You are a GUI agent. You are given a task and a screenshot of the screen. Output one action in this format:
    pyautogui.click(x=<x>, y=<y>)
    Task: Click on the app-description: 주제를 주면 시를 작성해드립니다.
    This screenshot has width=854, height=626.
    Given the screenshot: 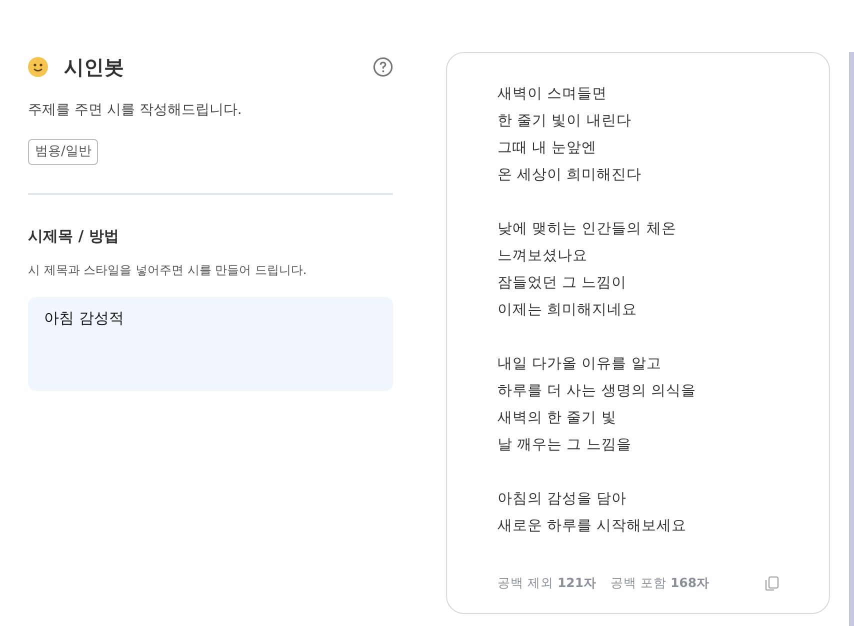 What is the action you would take?
    pyautogui.click(x=135, y=110)
    